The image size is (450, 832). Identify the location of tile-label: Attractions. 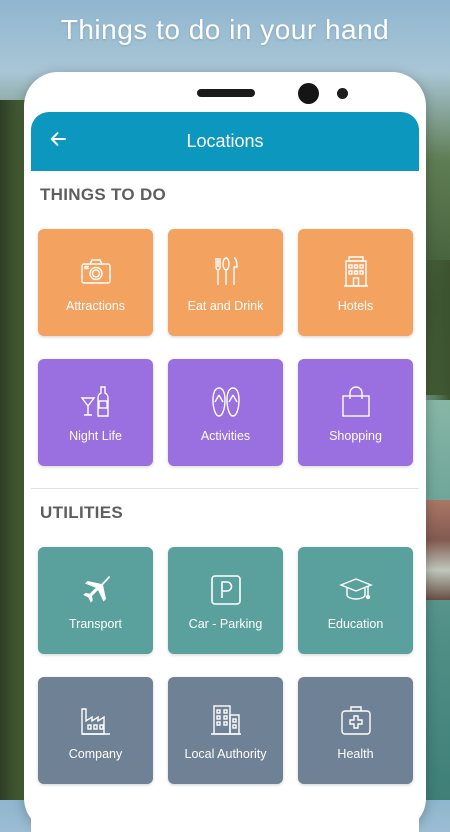
(95, 306).